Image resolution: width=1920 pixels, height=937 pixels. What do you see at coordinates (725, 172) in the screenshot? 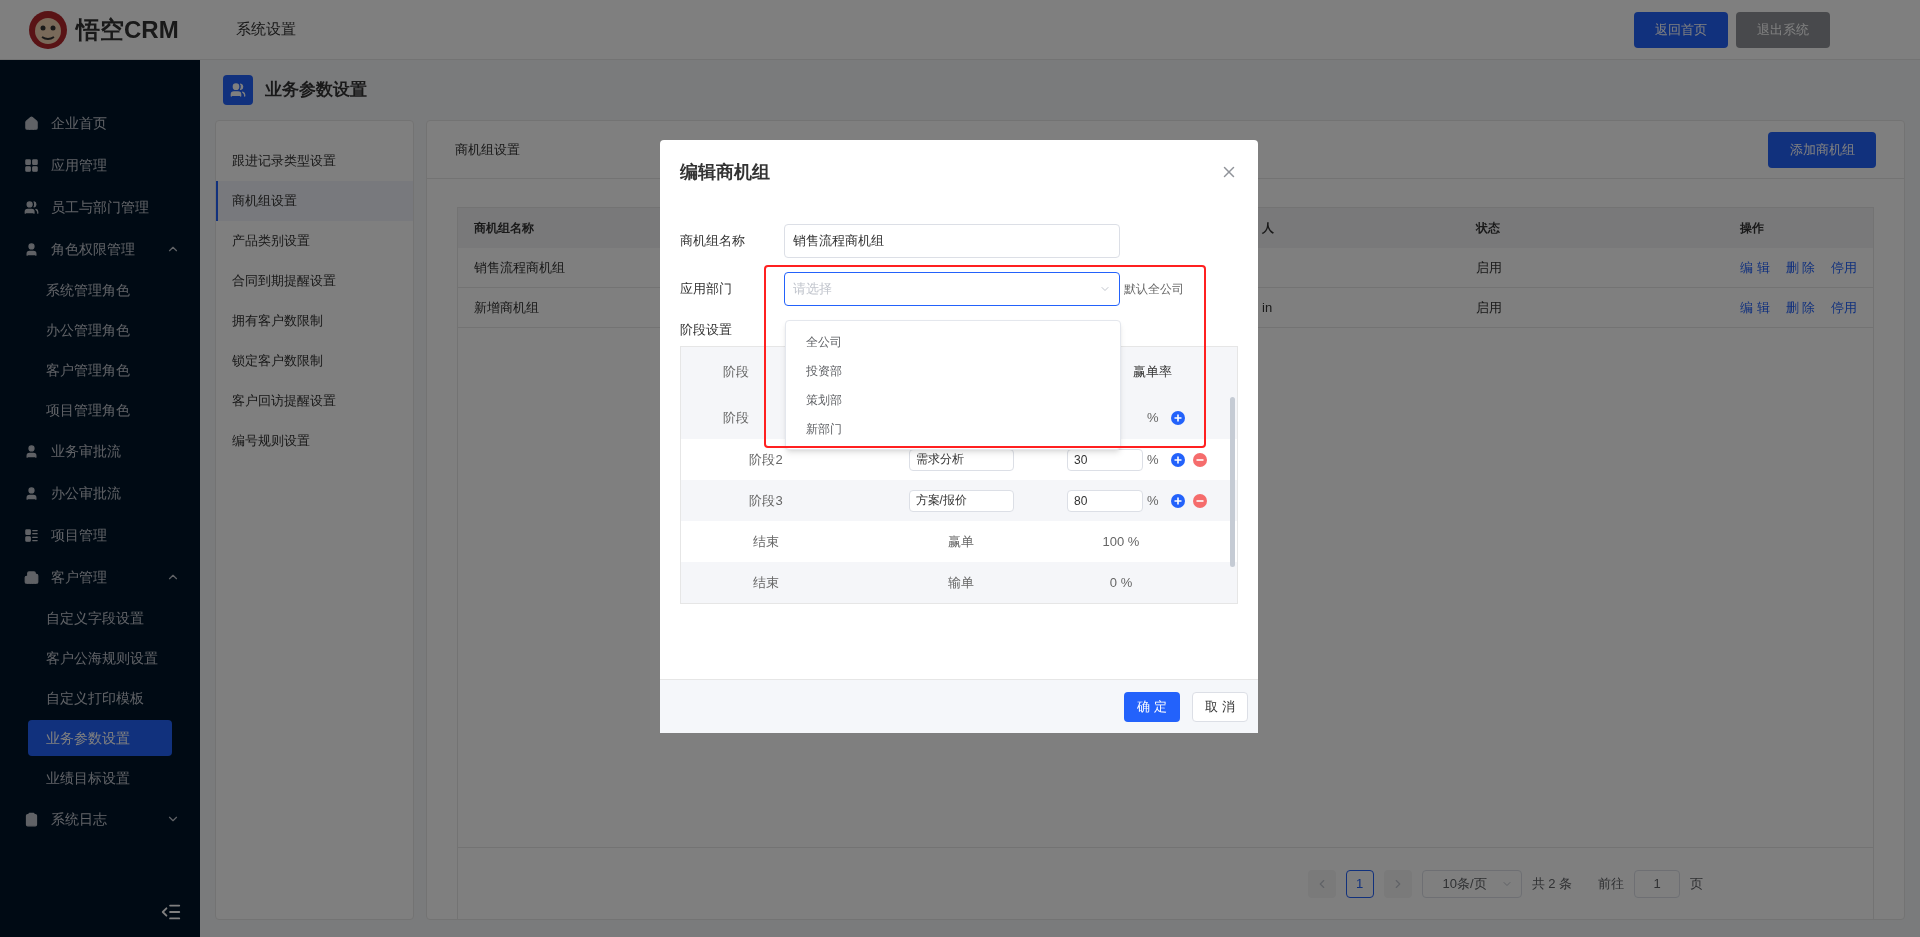
I see `dialog-title: 编辑商机组` at bounding box center [725, 172].